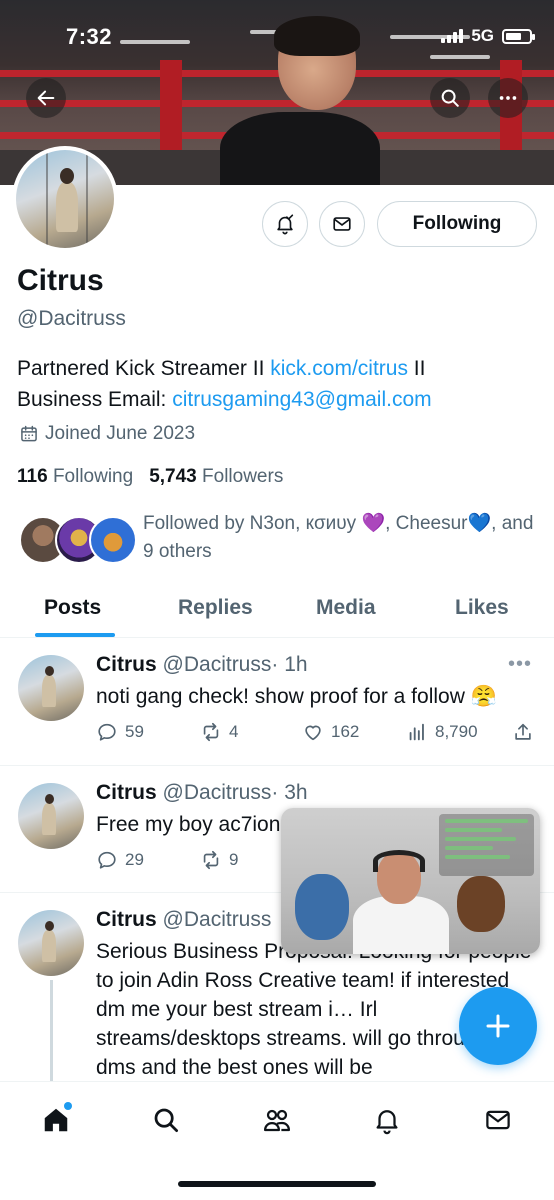 The width and height of the screenshot is (554, 1200). Describe the element at coordinates (65, 199) in the screenshot. I see `profile-avatar` at that location.